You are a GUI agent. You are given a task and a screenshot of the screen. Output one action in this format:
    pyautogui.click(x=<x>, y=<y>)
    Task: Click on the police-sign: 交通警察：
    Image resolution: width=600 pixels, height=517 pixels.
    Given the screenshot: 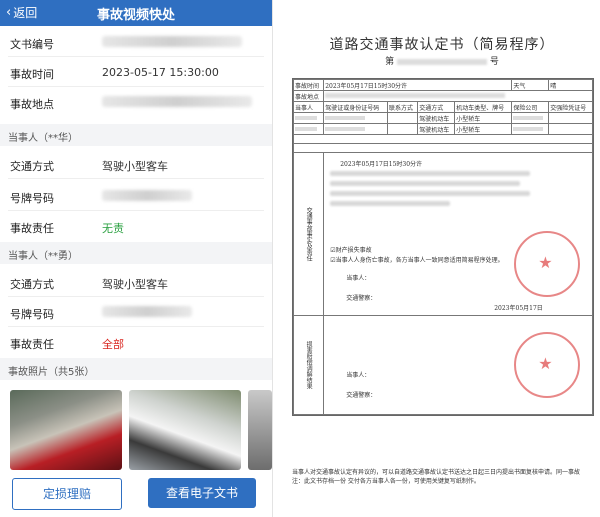 What is the action you would take?
    pyautogui.click(x=361, y=298)
    